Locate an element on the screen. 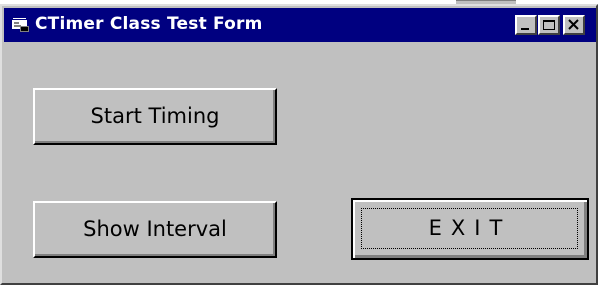  close-button is located at coordinates (574, 25).